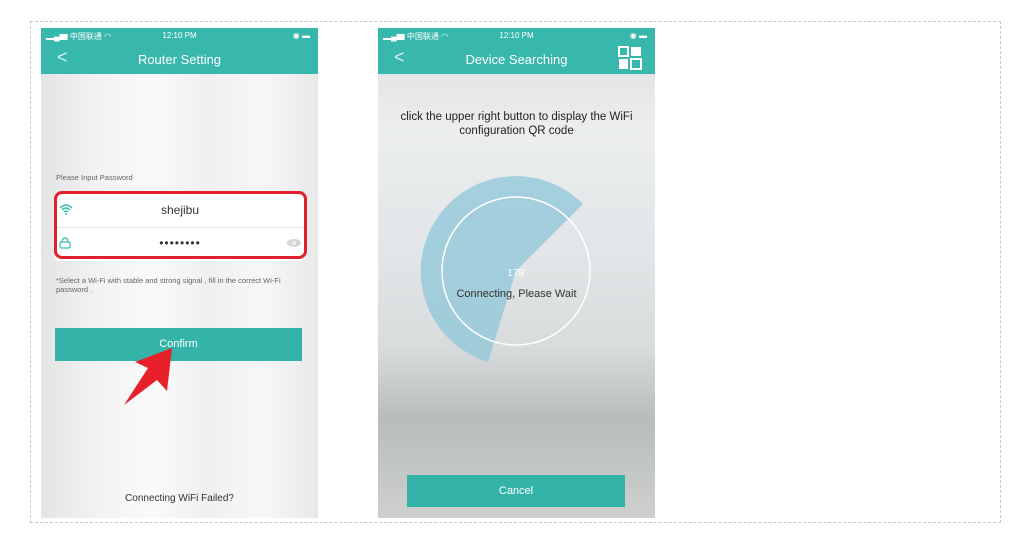 This screenshot has width=1028, height=543. I want to click on nav-bar: < Router Setting, so click(179, 58).